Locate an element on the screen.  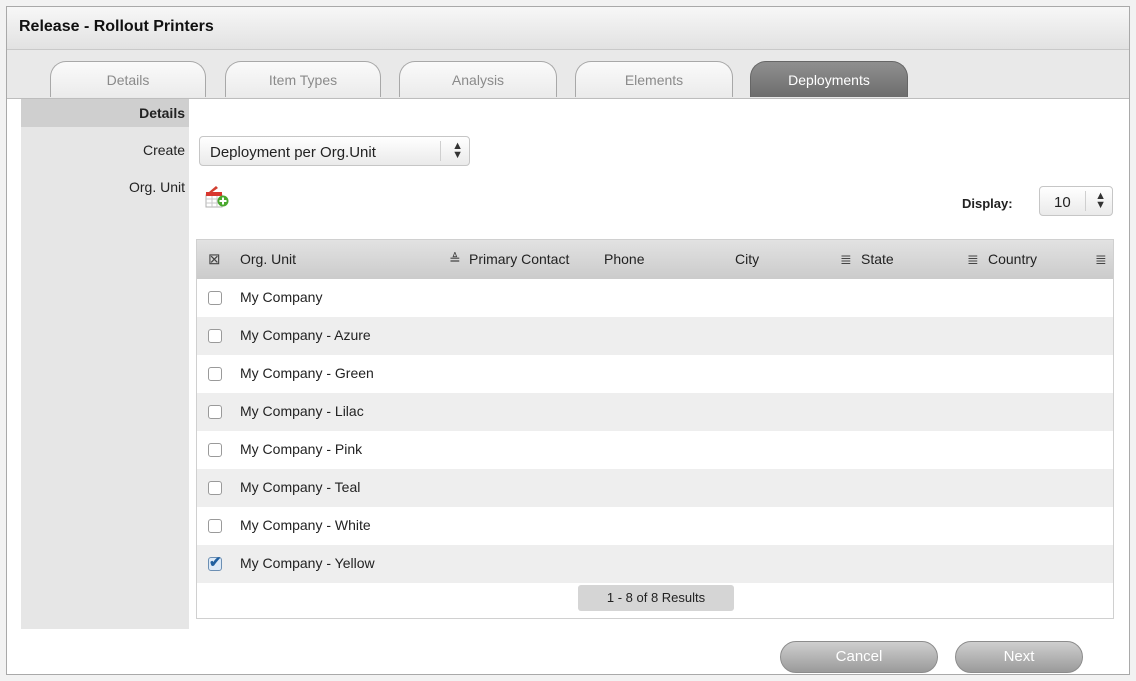
row-checkbox-checked: ✔ is located at coordinates (215, 562).